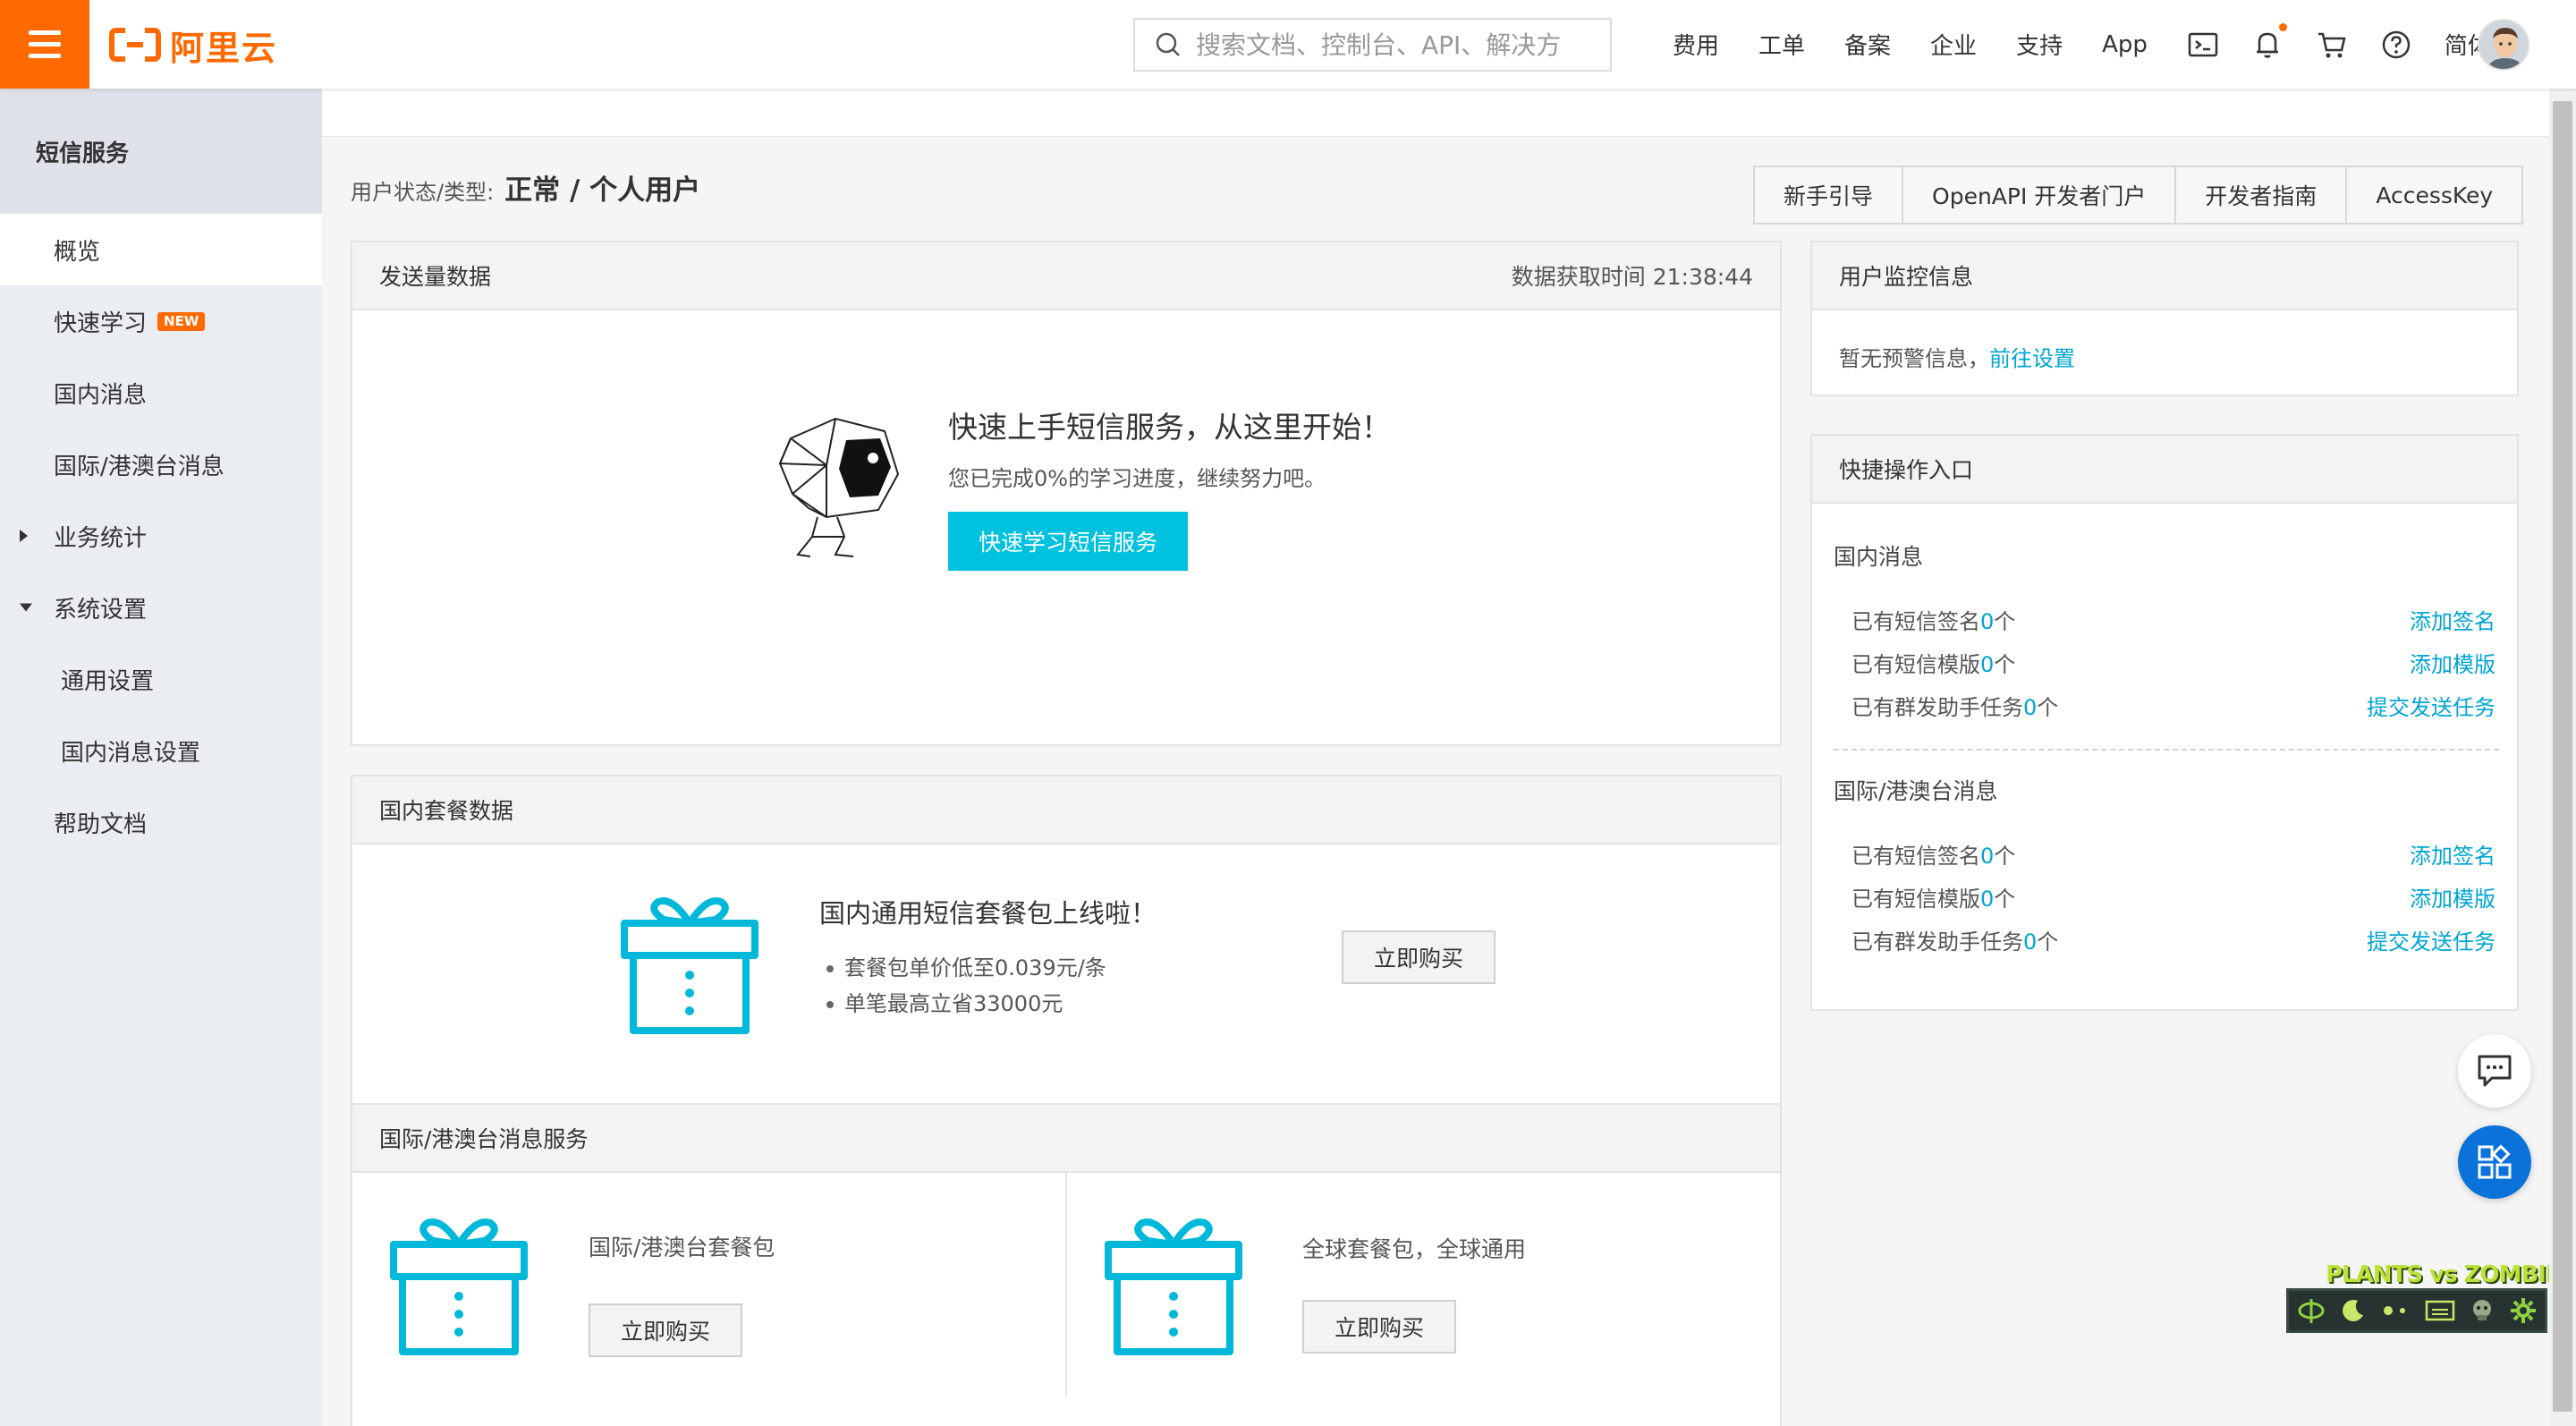 The height and width of the screenshot is (1426, 2576). I want to click on sidebar-item-system-settings: 系统设置, so click(161, 607).